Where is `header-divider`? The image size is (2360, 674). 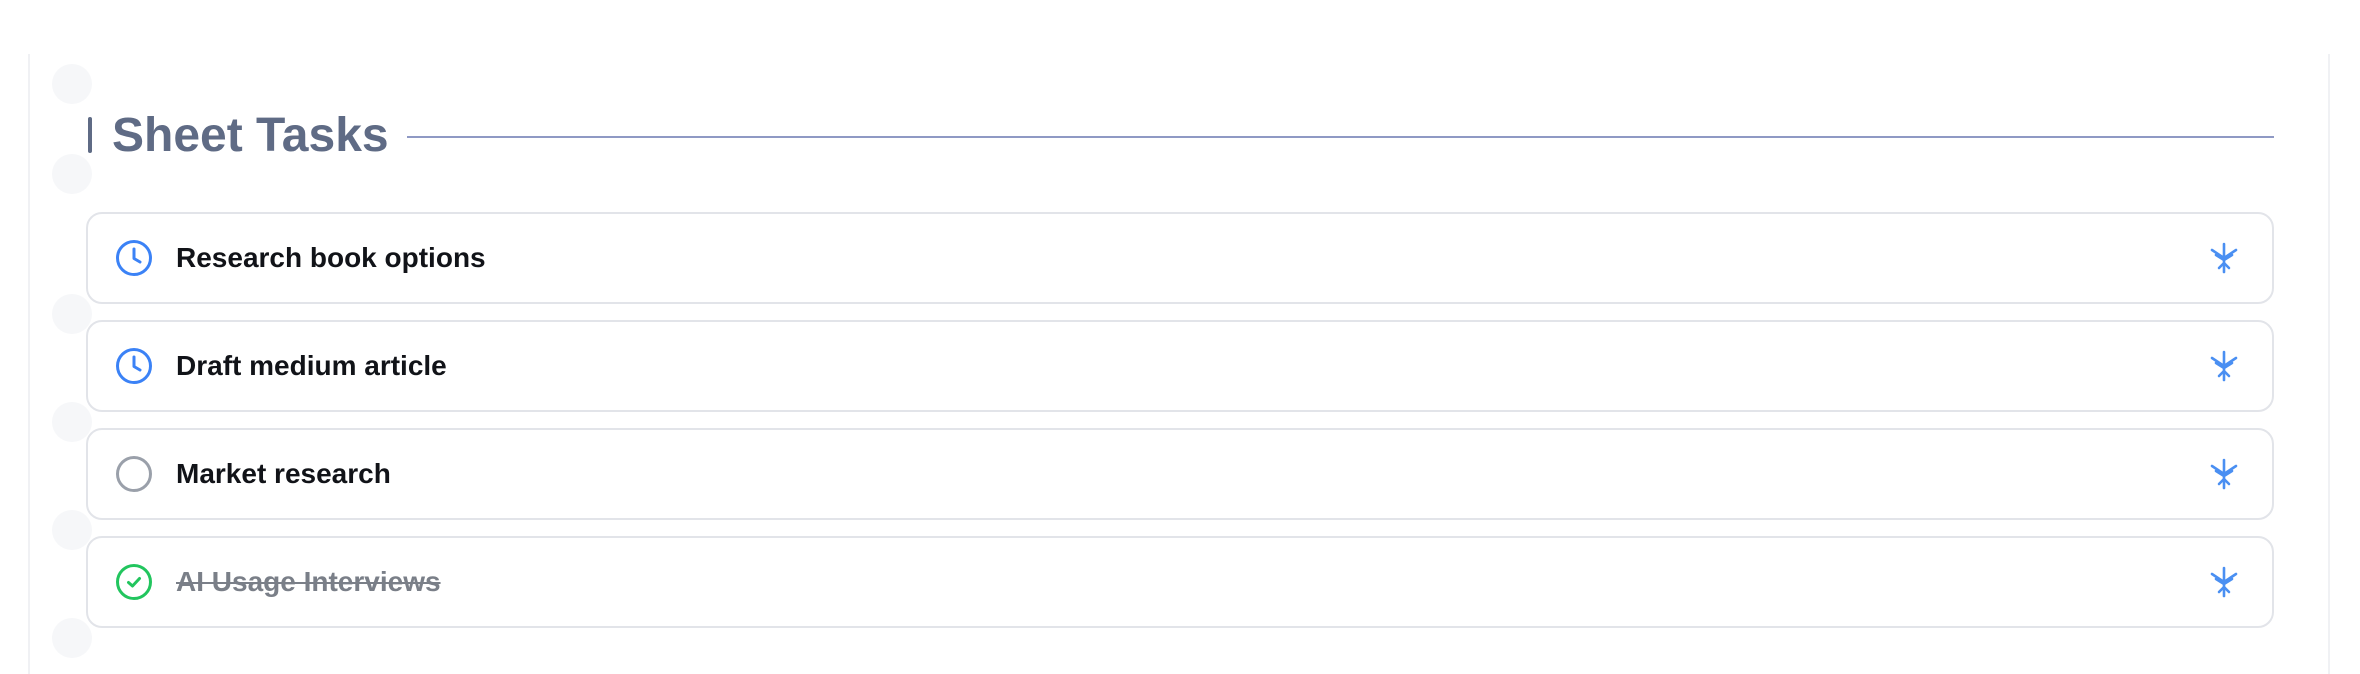
header-divider is located at coordinates (1340, 137).